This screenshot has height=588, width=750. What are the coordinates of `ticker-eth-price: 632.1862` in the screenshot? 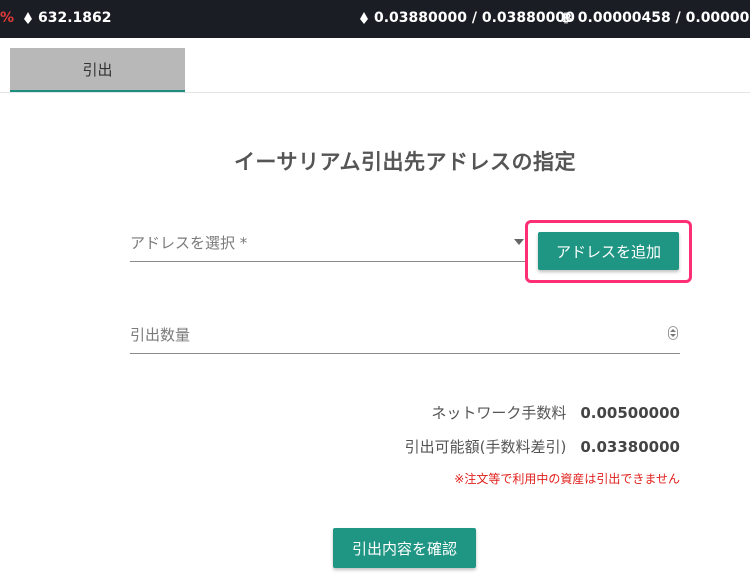 It's located at (68, 18).